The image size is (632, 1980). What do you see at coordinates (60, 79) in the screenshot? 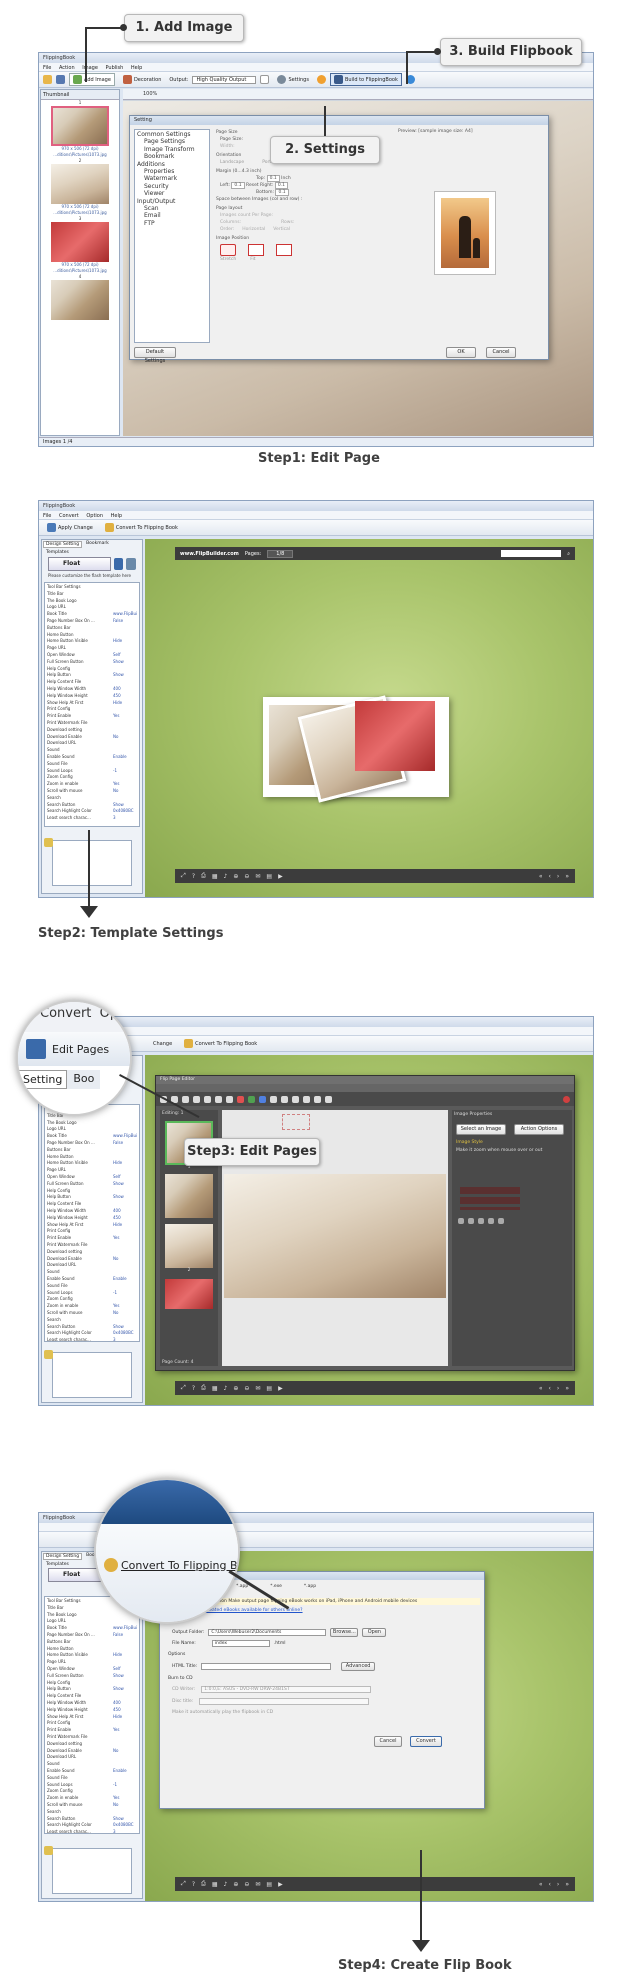
I see `save-icon` at bounding box center [60, 79].